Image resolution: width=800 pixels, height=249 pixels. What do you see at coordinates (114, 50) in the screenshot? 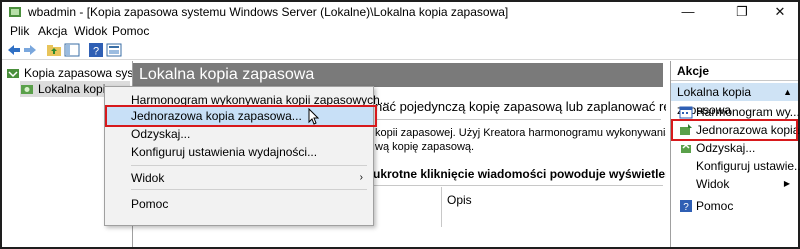
I see `properties-icon` at bounding box center [114, 50].